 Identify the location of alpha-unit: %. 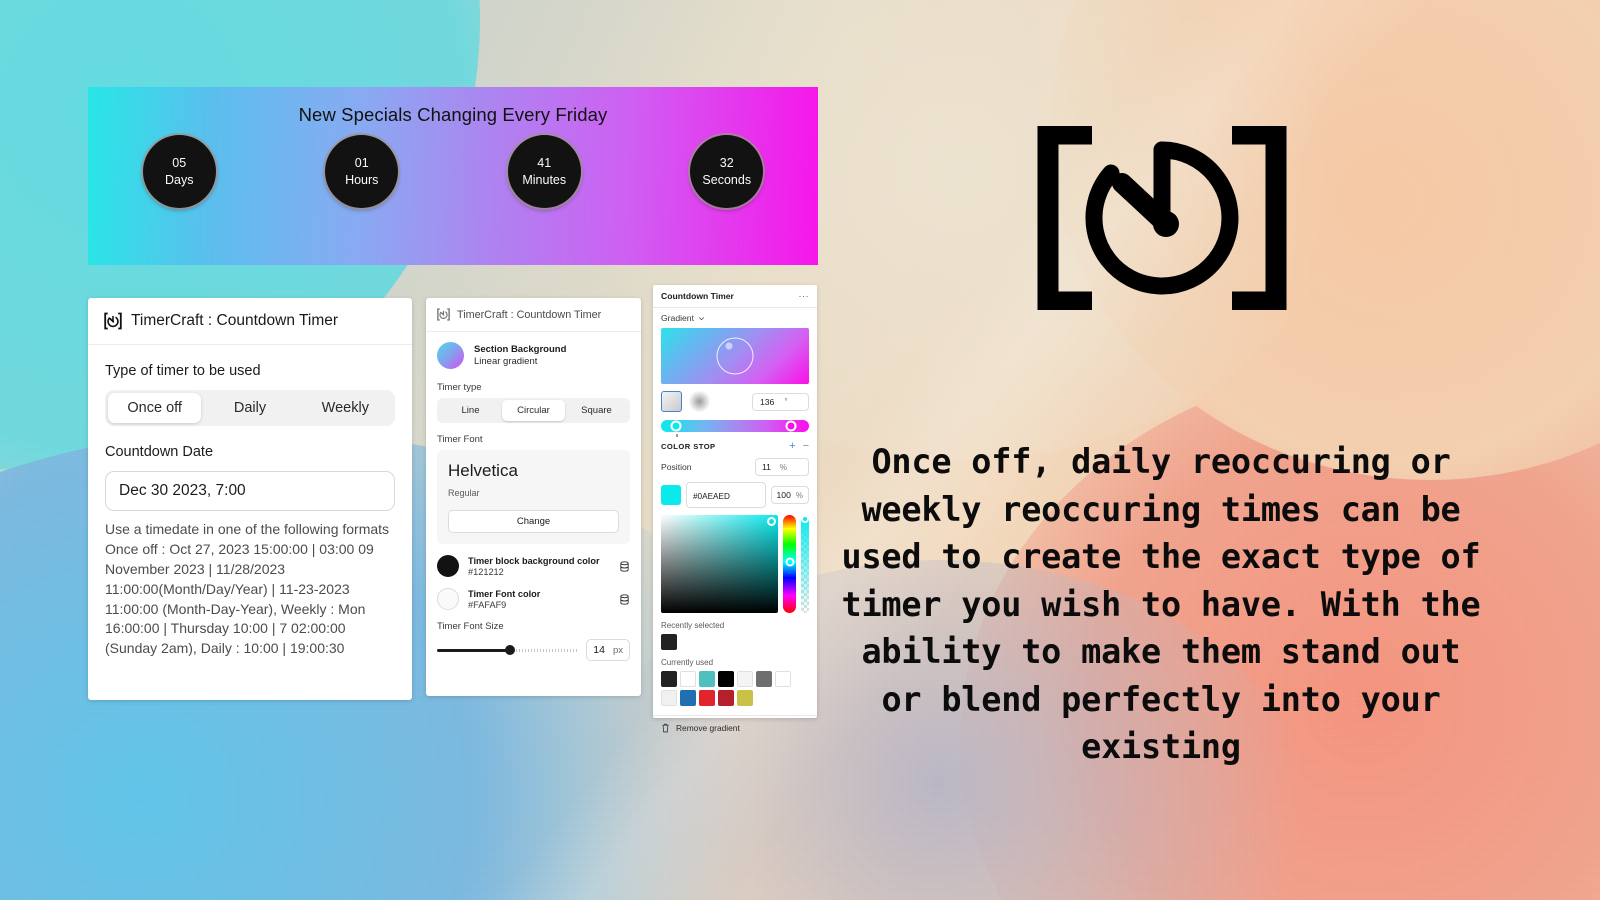
(799, 495).